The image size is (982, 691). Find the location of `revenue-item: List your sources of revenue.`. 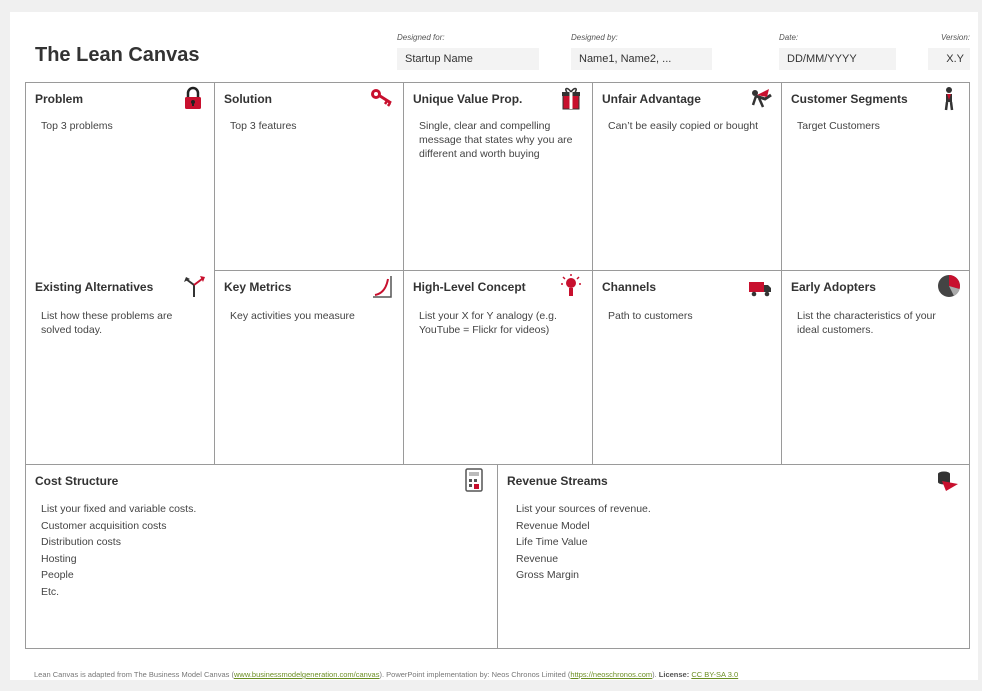

revenue-item: List your sources of revenue. is located at coordinates (583, 509).